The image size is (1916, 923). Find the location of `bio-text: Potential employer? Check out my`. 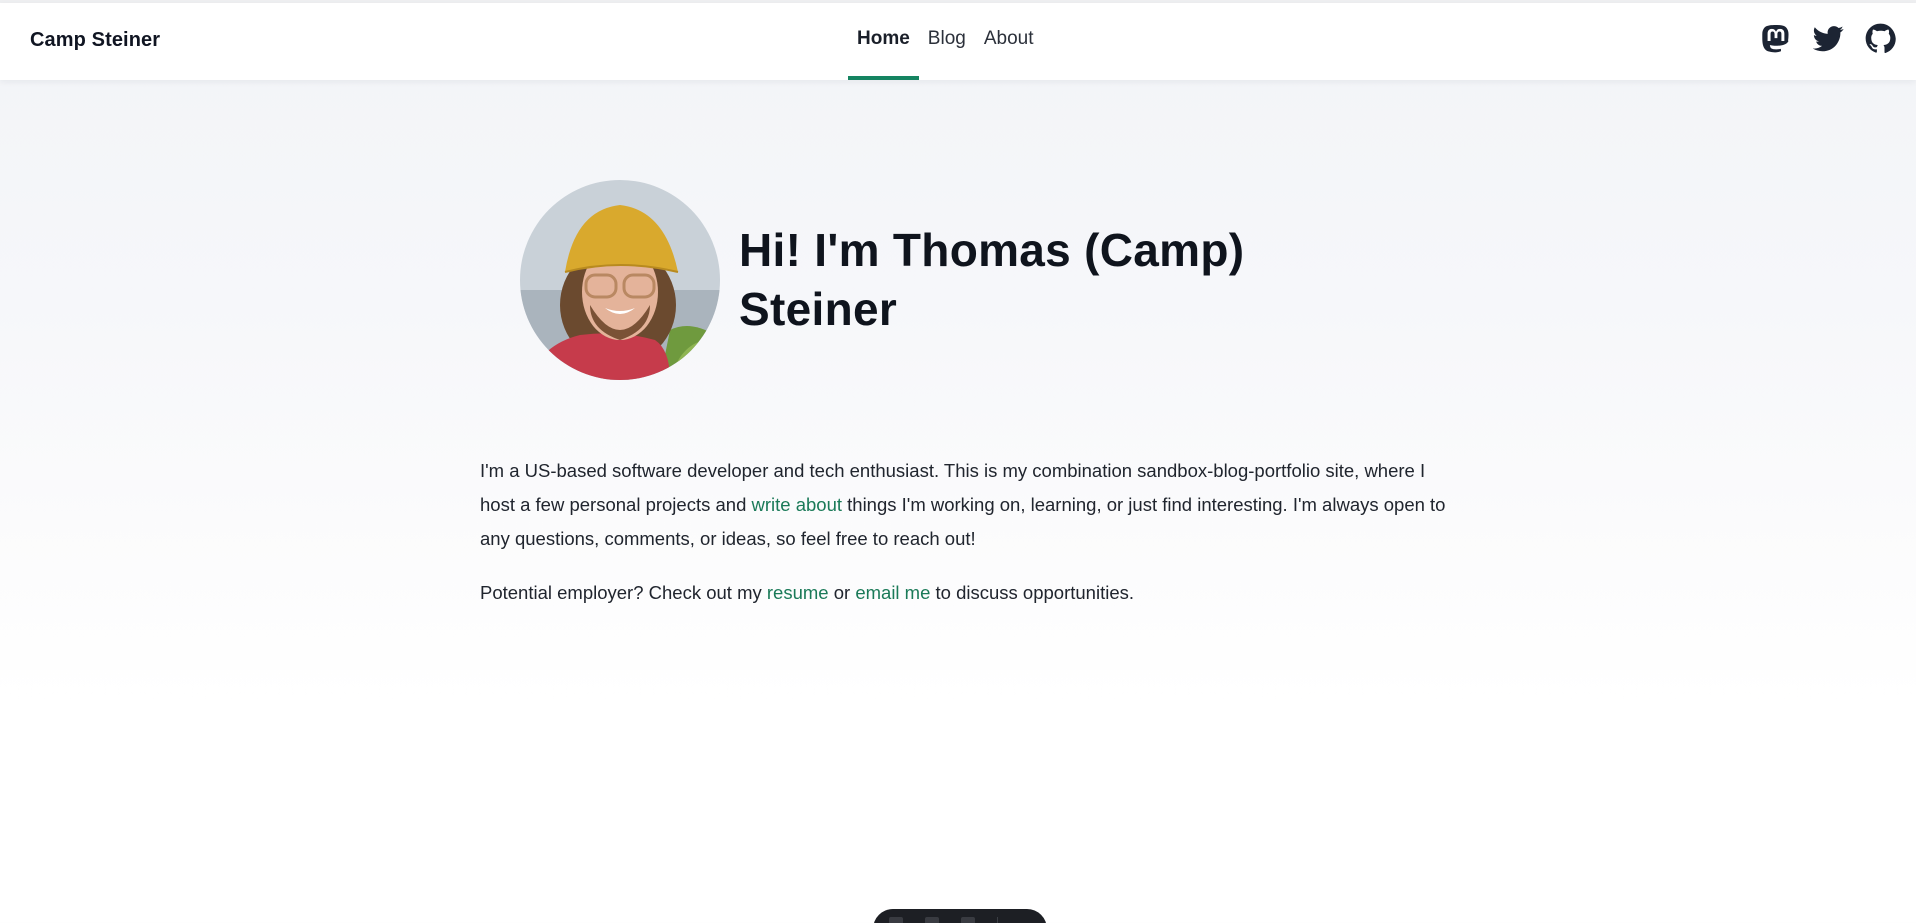

bio-text: Potential employer? Check out my is located at coordinates (623, 592).